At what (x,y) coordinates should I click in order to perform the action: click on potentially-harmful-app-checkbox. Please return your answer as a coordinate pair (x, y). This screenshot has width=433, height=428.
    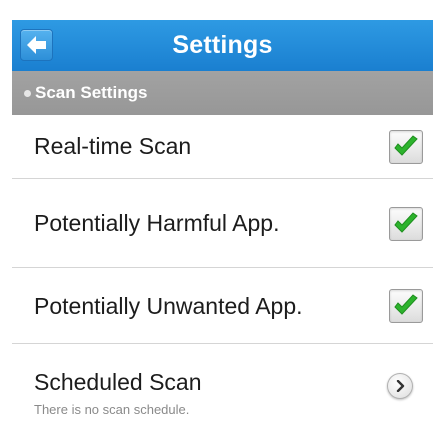
    Looking at the image, I should click on (406, 224).